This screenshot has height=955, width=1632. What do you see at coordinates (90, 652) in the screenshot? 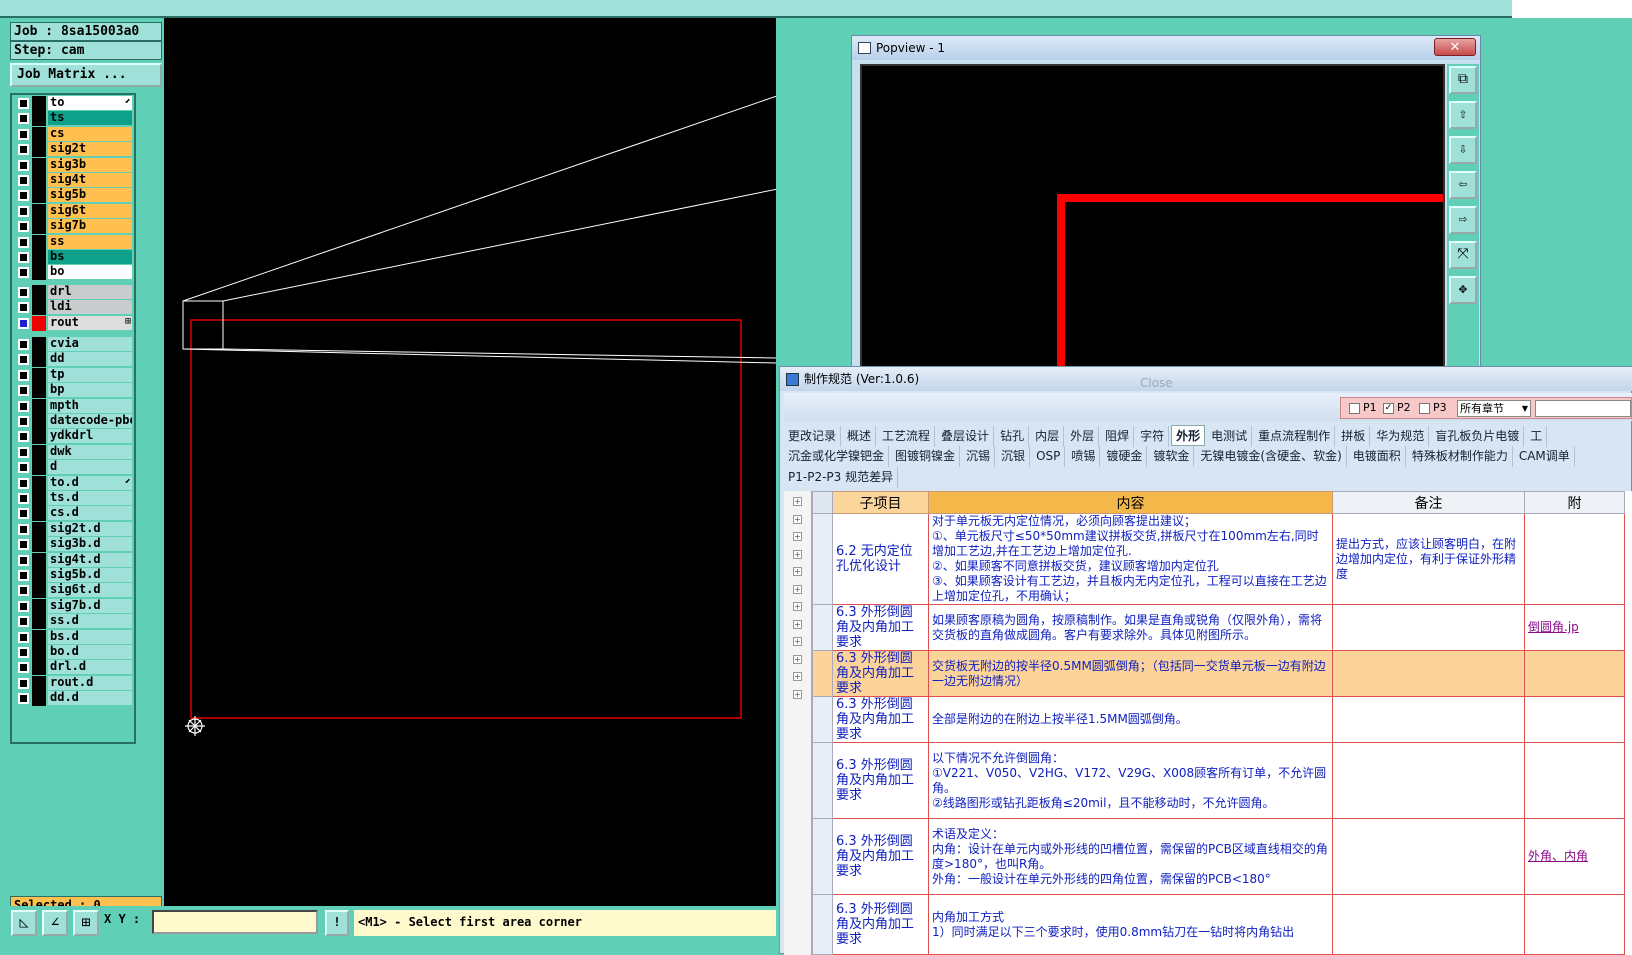
I see `layer-name: bo.d` at bounding box center [90, 652].